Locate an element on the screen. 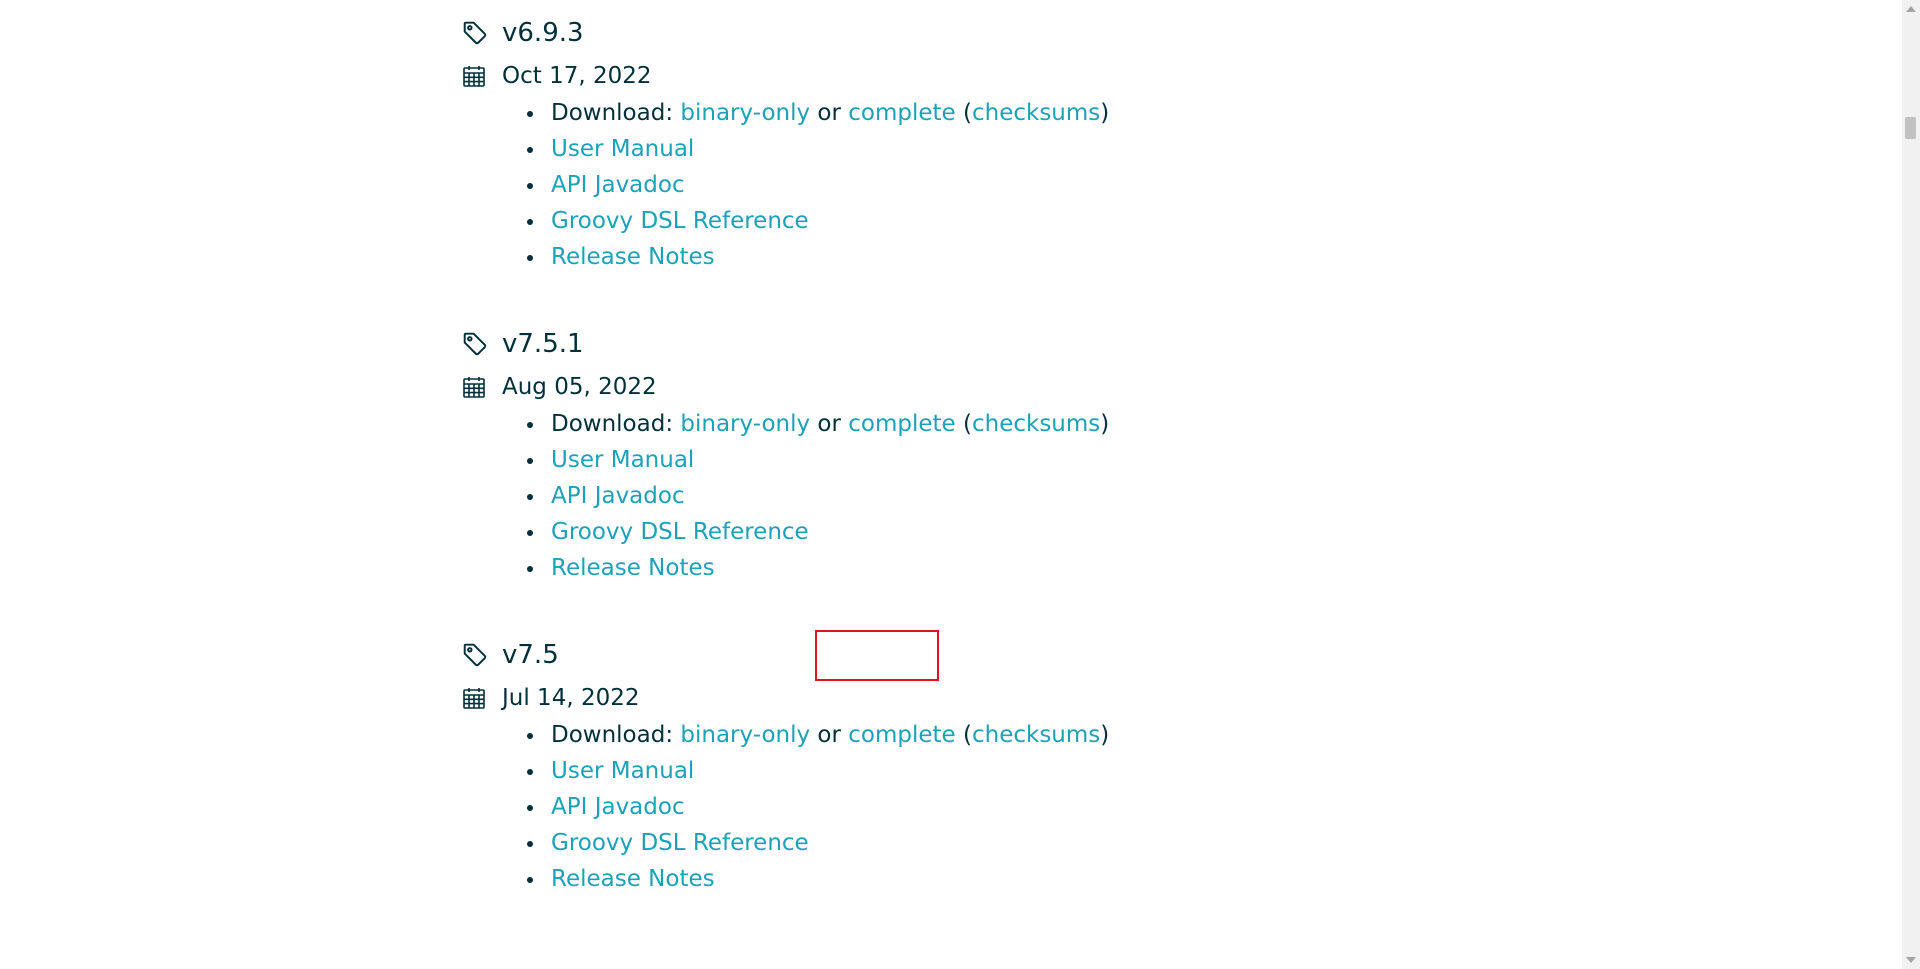 Image resolution: width=1920 pixels, height=969 pixels. version-heading-row: v7.5.1 is located at coordinates (523, 344).